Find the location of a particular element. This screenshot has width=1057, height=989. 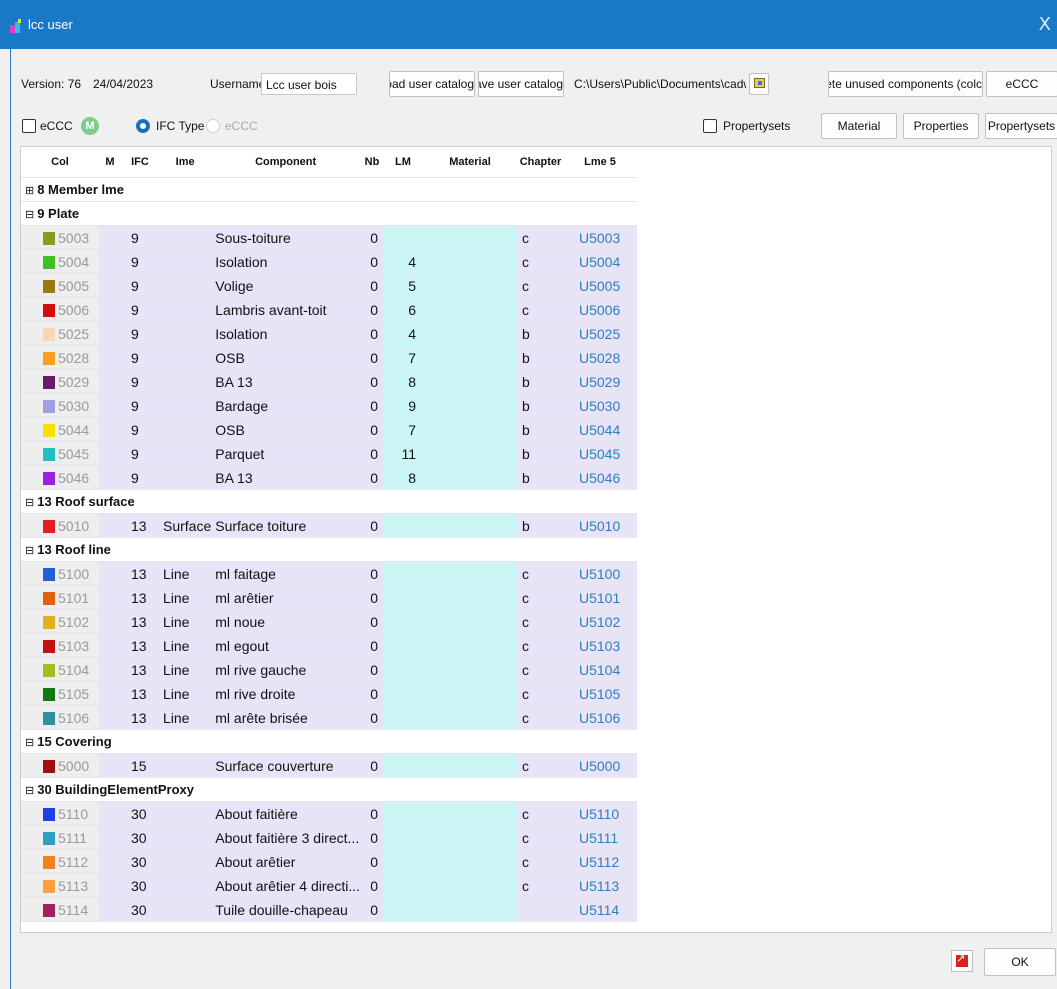

component-cell: OSB is located at coordinates (285, 429).